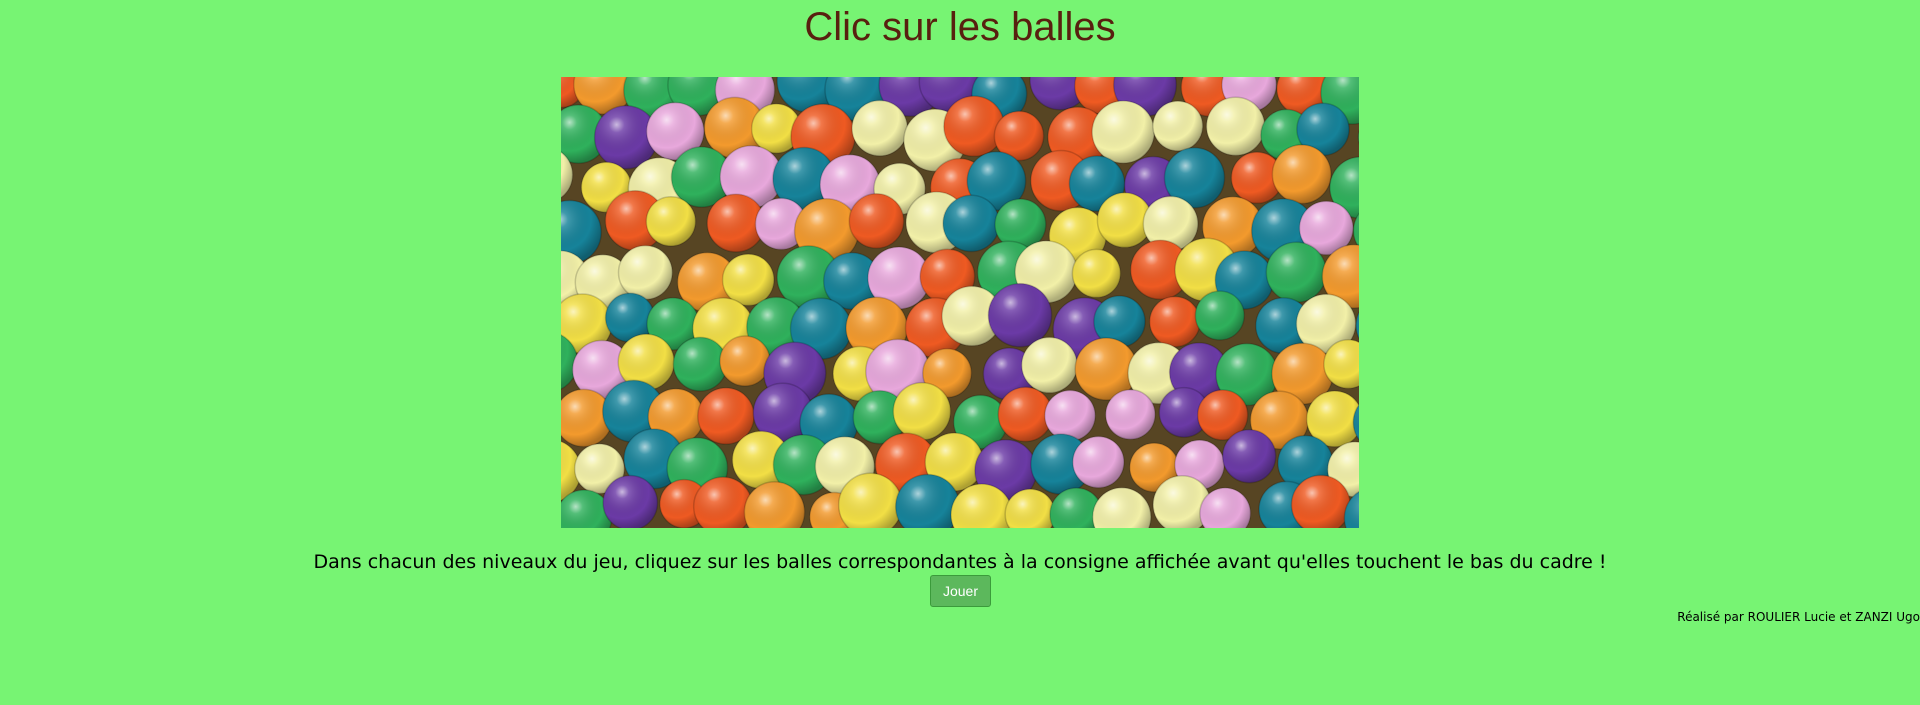 This screenshot has width=1920, height=705. Describe the element at coordinates (960, 591) in the screenshot. I see `play-button: Jouer` at that location.